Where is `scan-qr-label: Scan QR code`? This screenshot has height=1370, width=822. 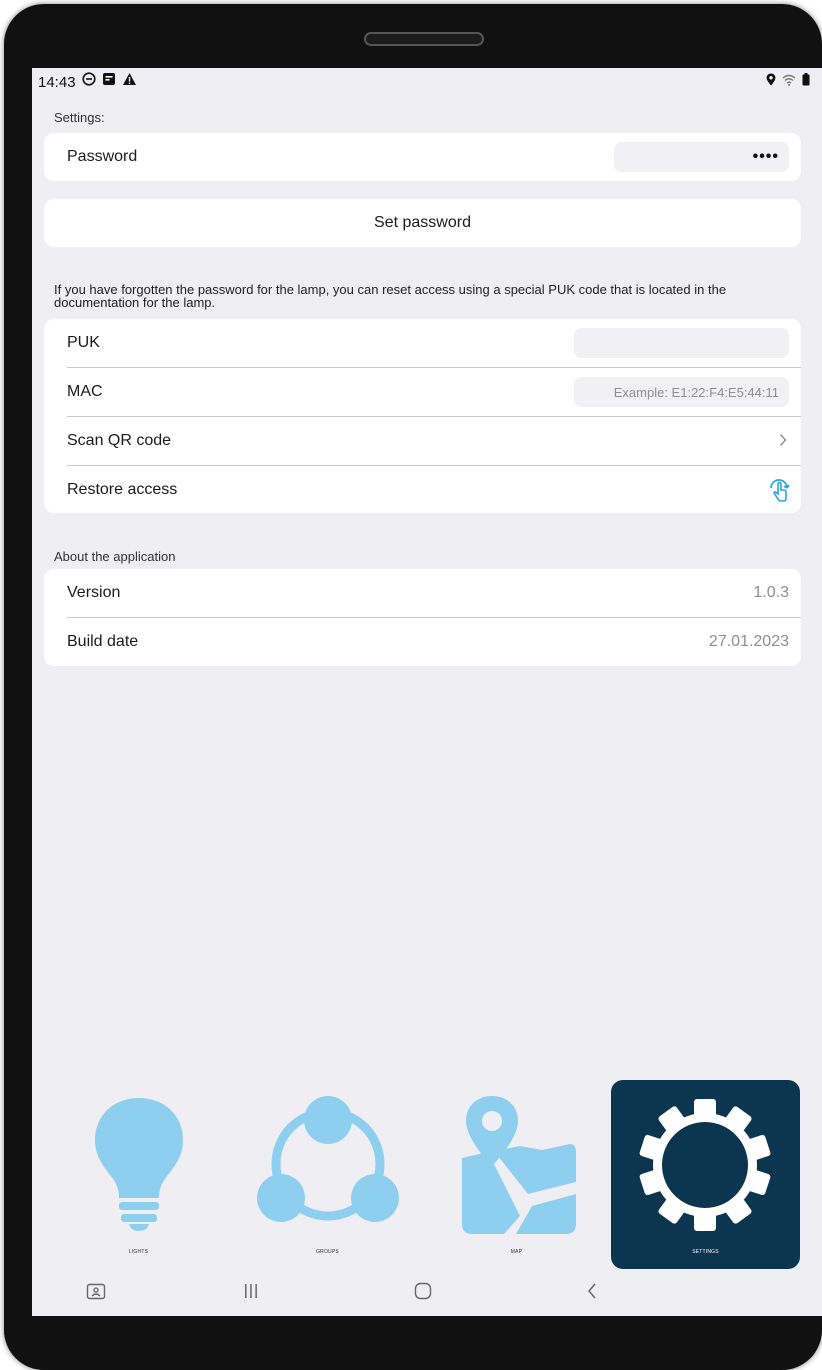
scan-qr-label: Scan QR code is located at coordinates (119, 440).